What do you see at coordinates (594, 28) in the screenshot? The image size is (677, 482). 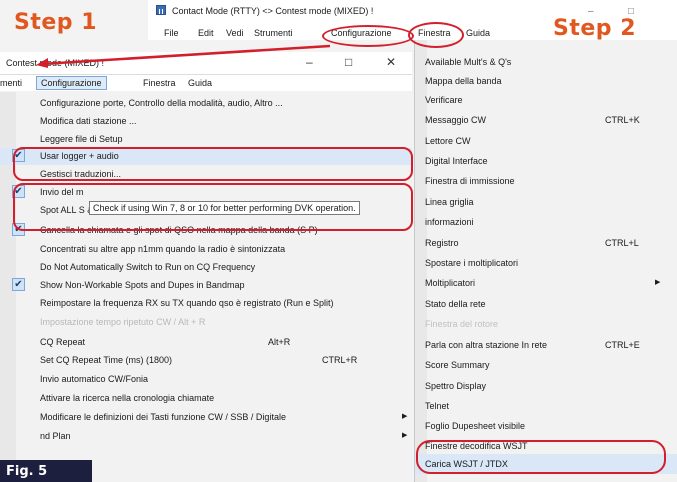 I see `step2-label: Step 2` at bounding box center [594, 28].